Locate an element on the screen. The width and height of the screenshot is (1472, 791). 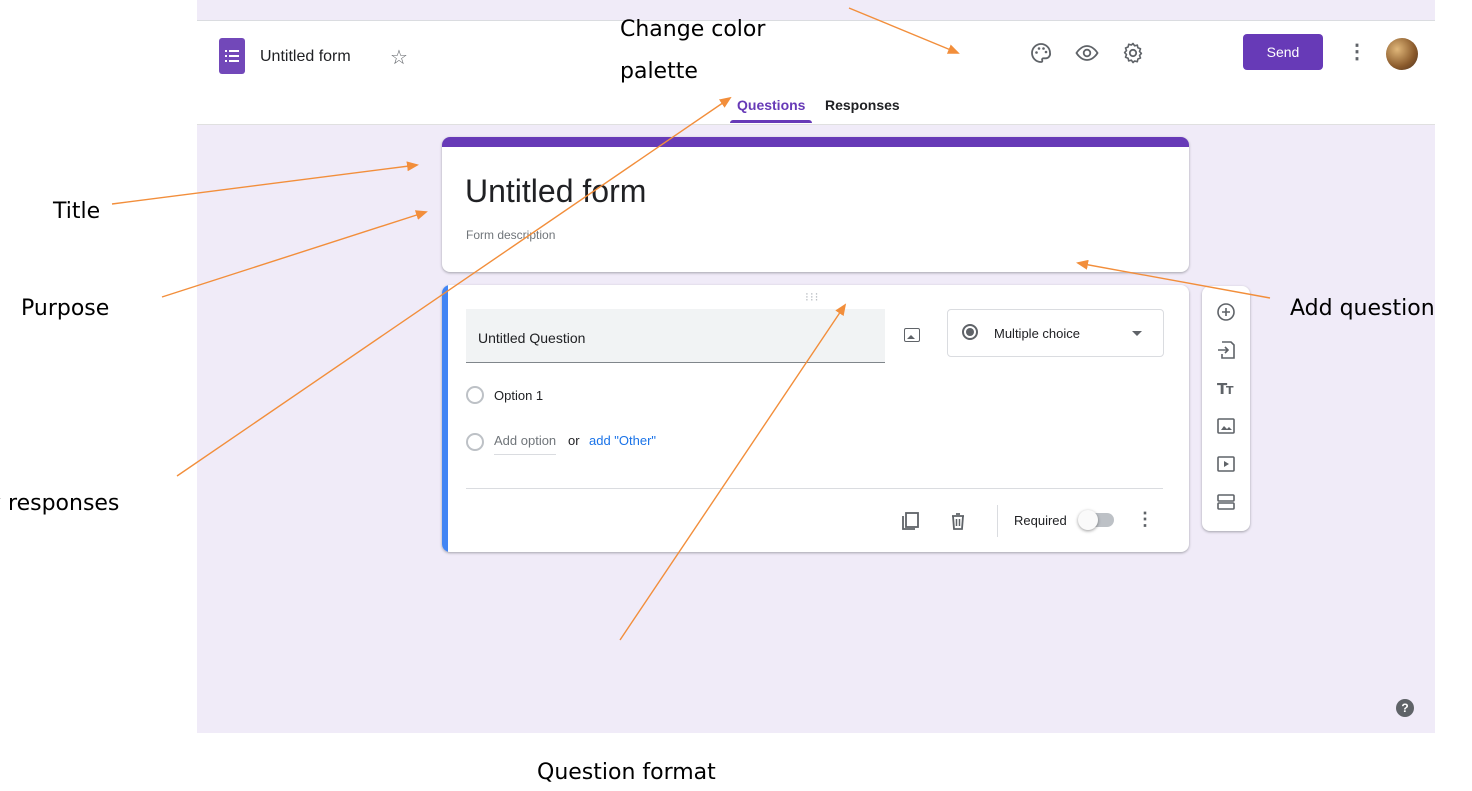
annotation-color-palette-line2: palette is located at coordinates (659, 71).